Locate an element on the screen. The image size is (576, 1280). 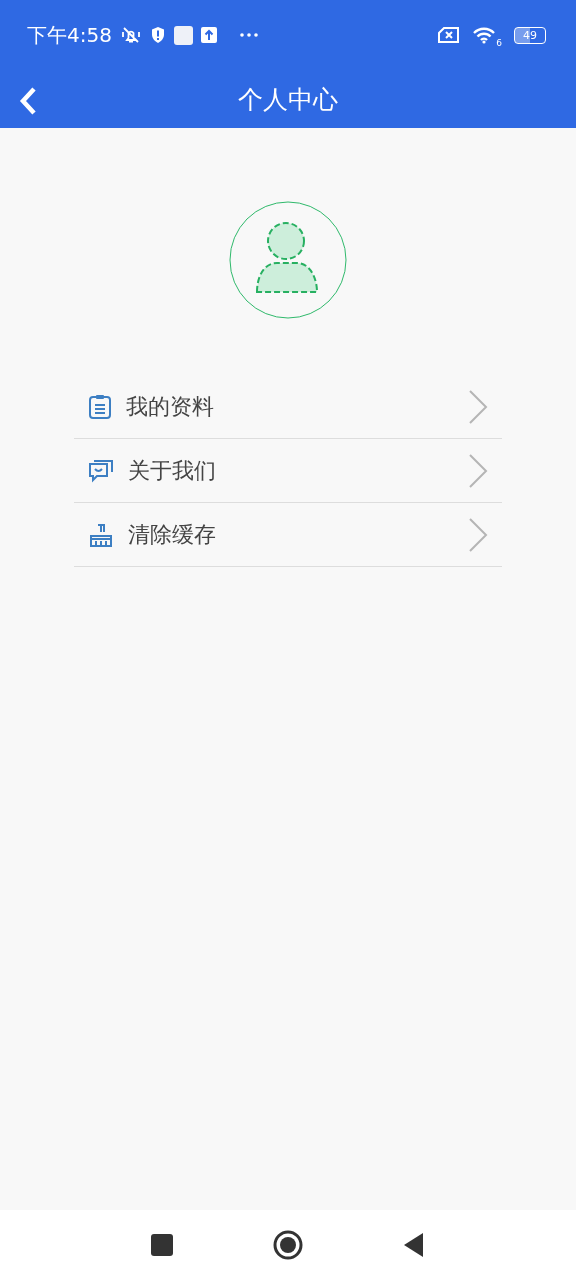
home-icon is located at coordinates (288, 1245).